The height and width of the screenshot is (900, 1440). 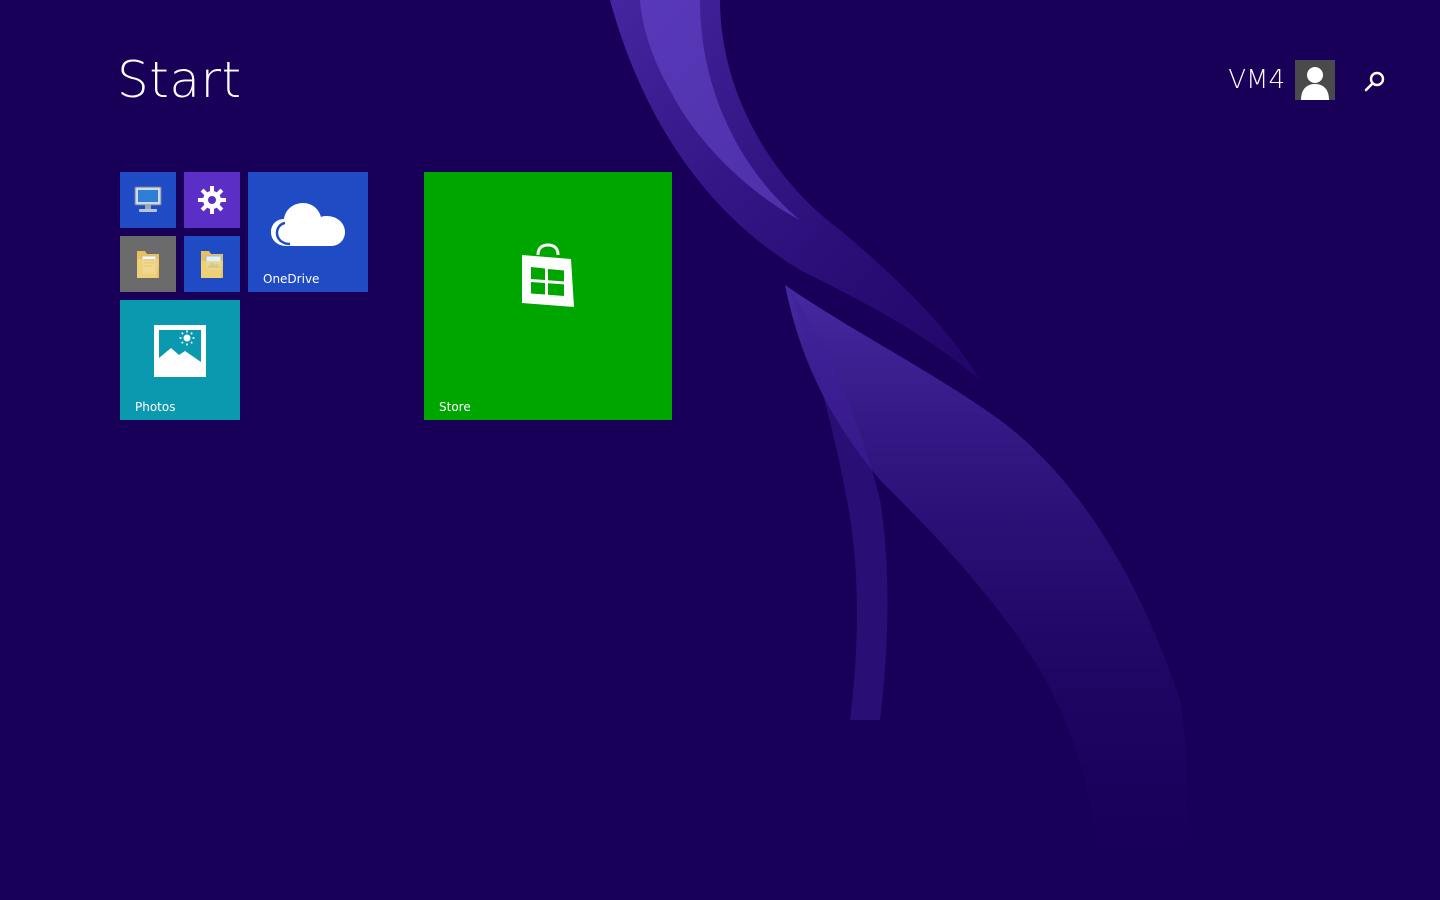 What do you see at coordinates (1315, 80) in the screenshot?
I see `user-silhouette-icon` at bounding box center [1315, 80].